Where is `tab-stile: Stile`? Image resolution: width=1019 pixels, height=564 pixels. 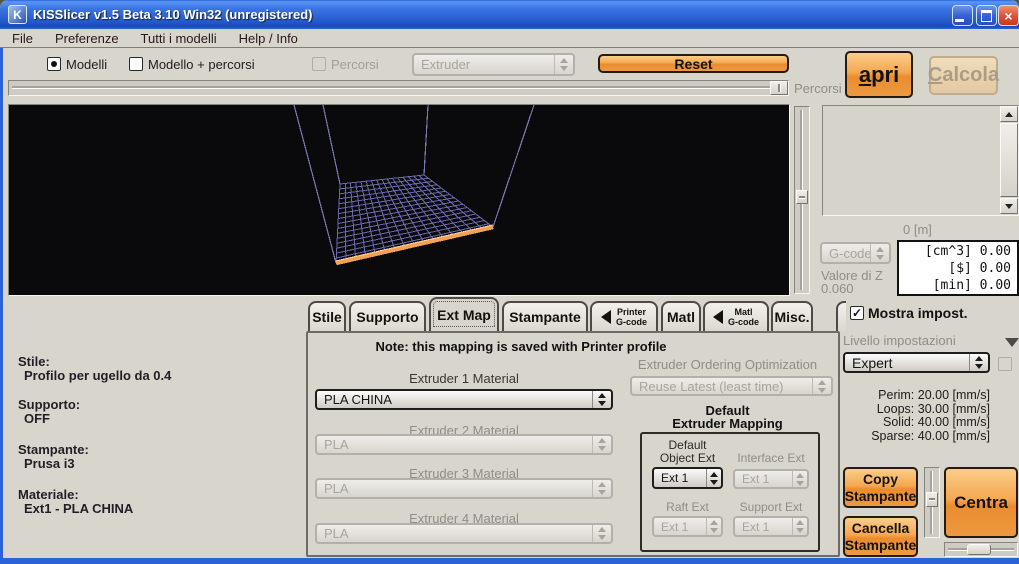
tab-stile: Stile is located at coordinates (327, 316).